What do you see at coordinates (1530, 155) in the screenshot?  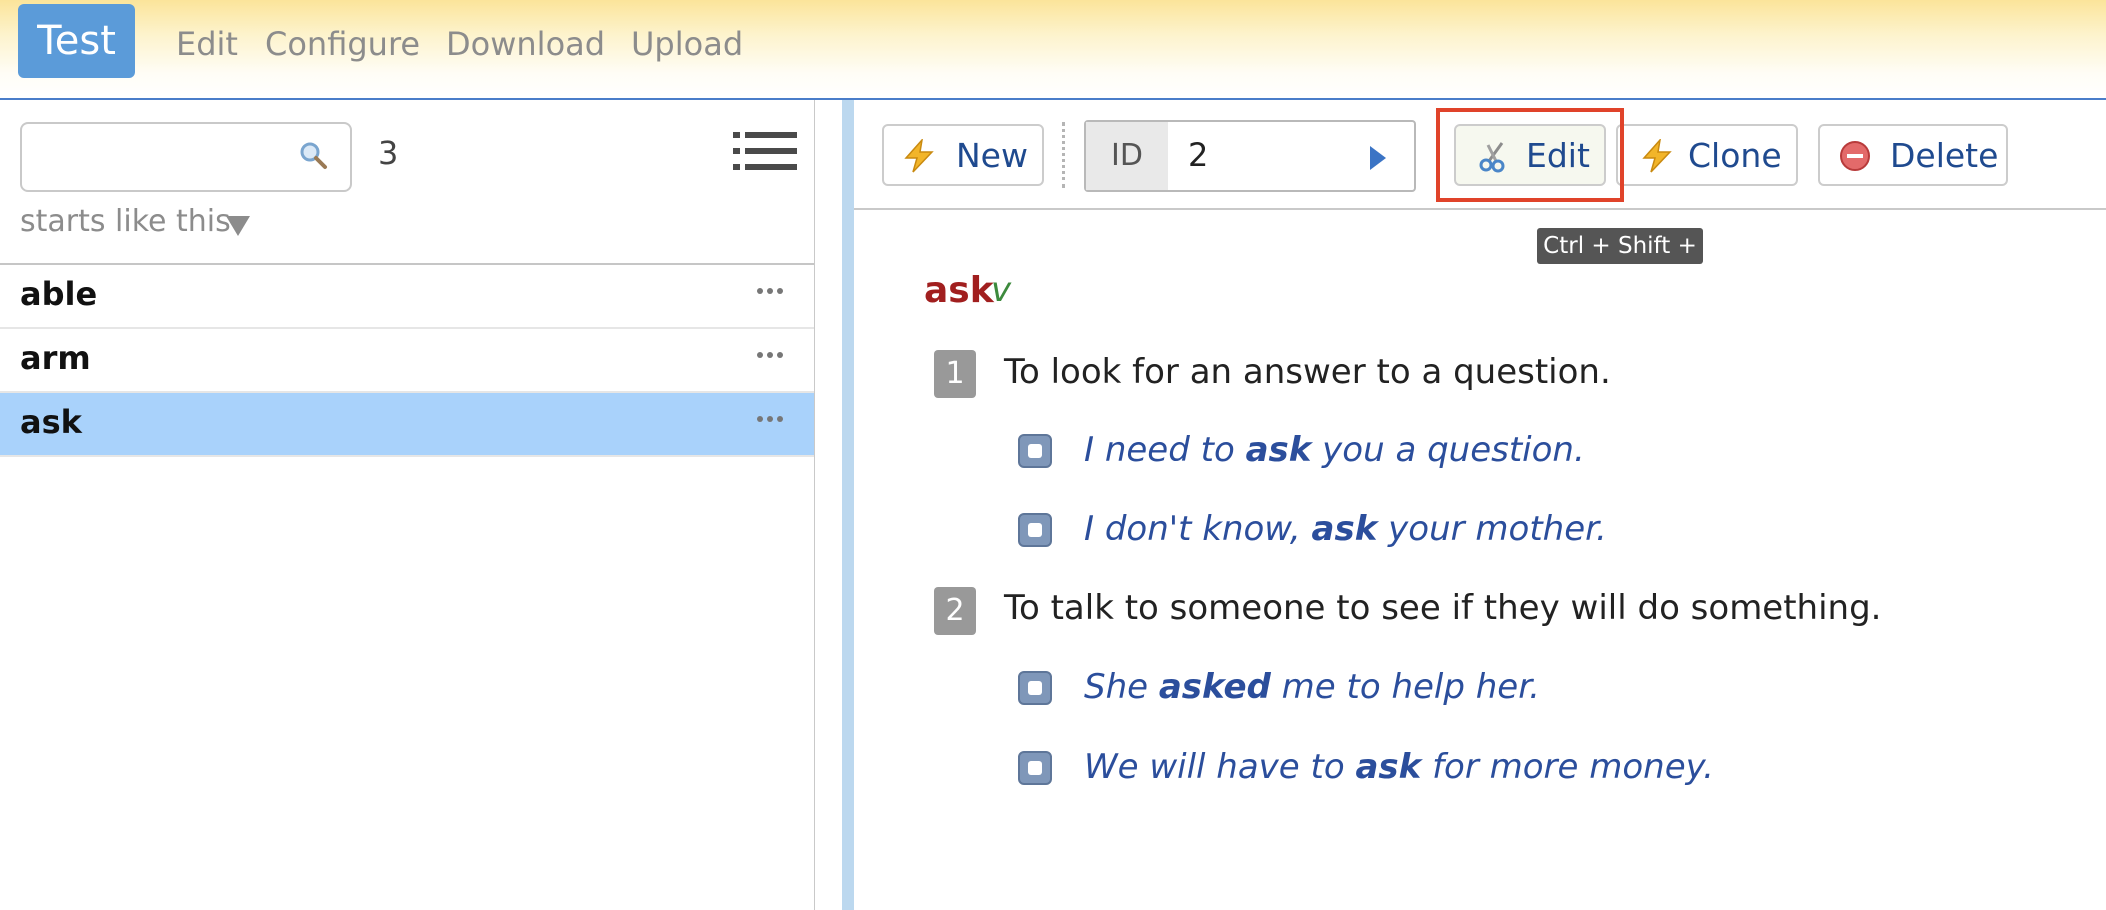 I see `edit-button-highlight` at bounding box center [1530, 155].